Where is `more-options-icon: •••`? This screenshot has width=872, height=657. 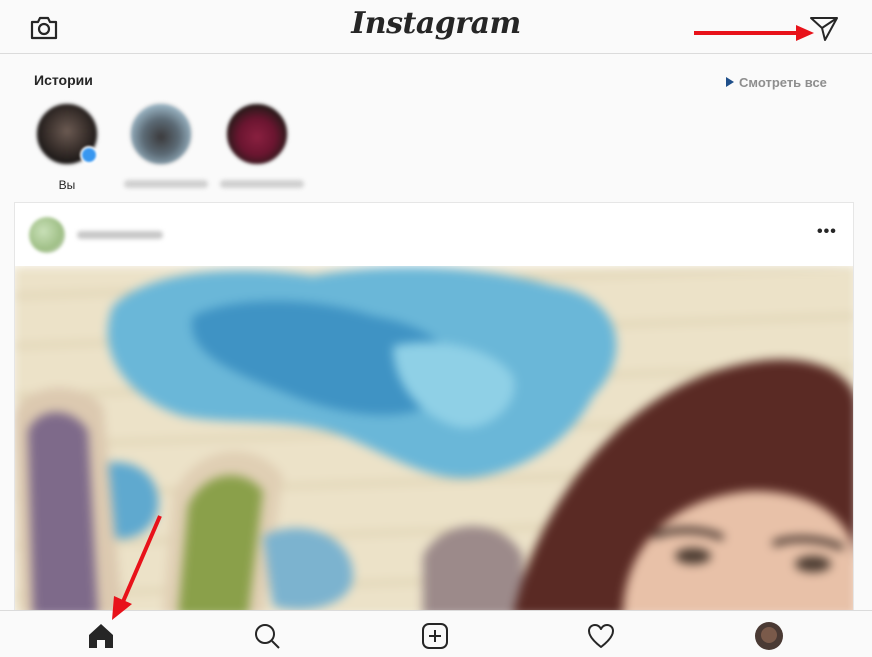
more-options-icon: ••• is located at coordinates (827, 232).